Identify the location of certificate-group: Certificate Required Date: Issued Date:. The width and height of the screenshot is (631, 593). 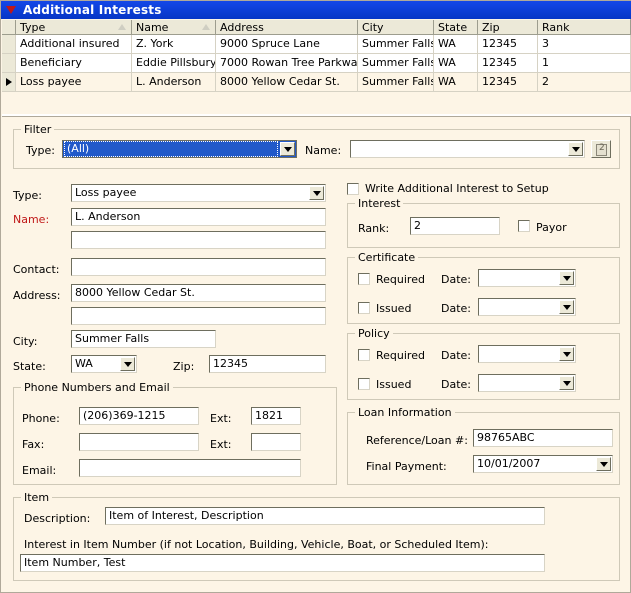
(483, 287).